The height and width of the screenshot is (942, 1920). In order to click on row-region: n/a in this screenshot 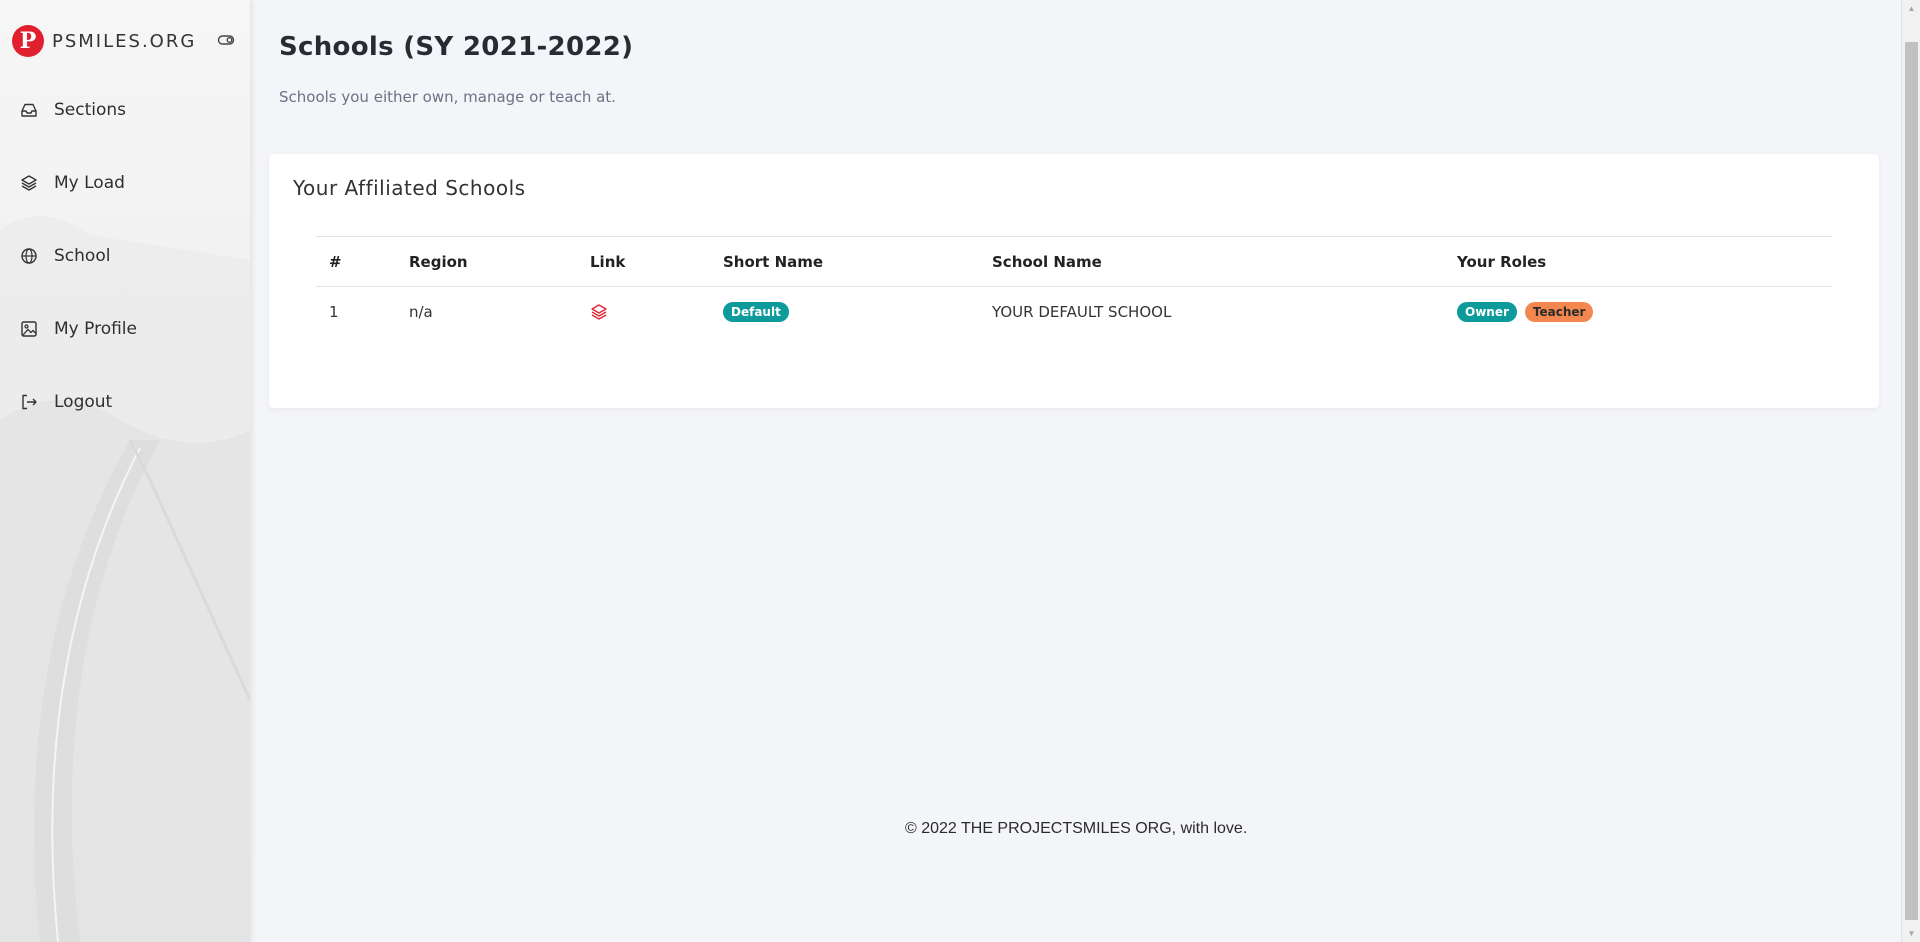, I will do `click(421, 312)`.